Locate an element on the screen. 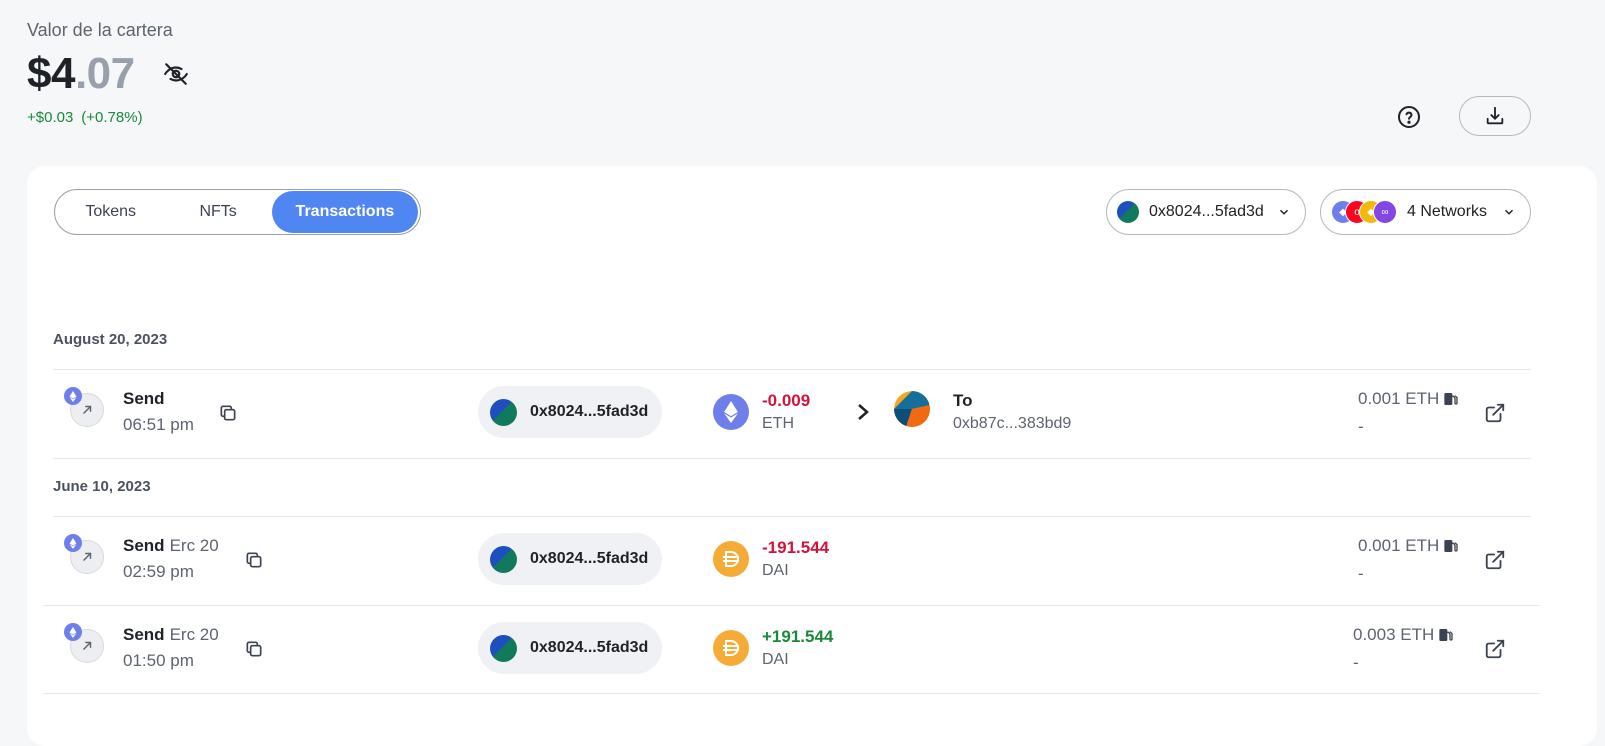  tab-nfts: NFTs is located at coordinates (217, 212).